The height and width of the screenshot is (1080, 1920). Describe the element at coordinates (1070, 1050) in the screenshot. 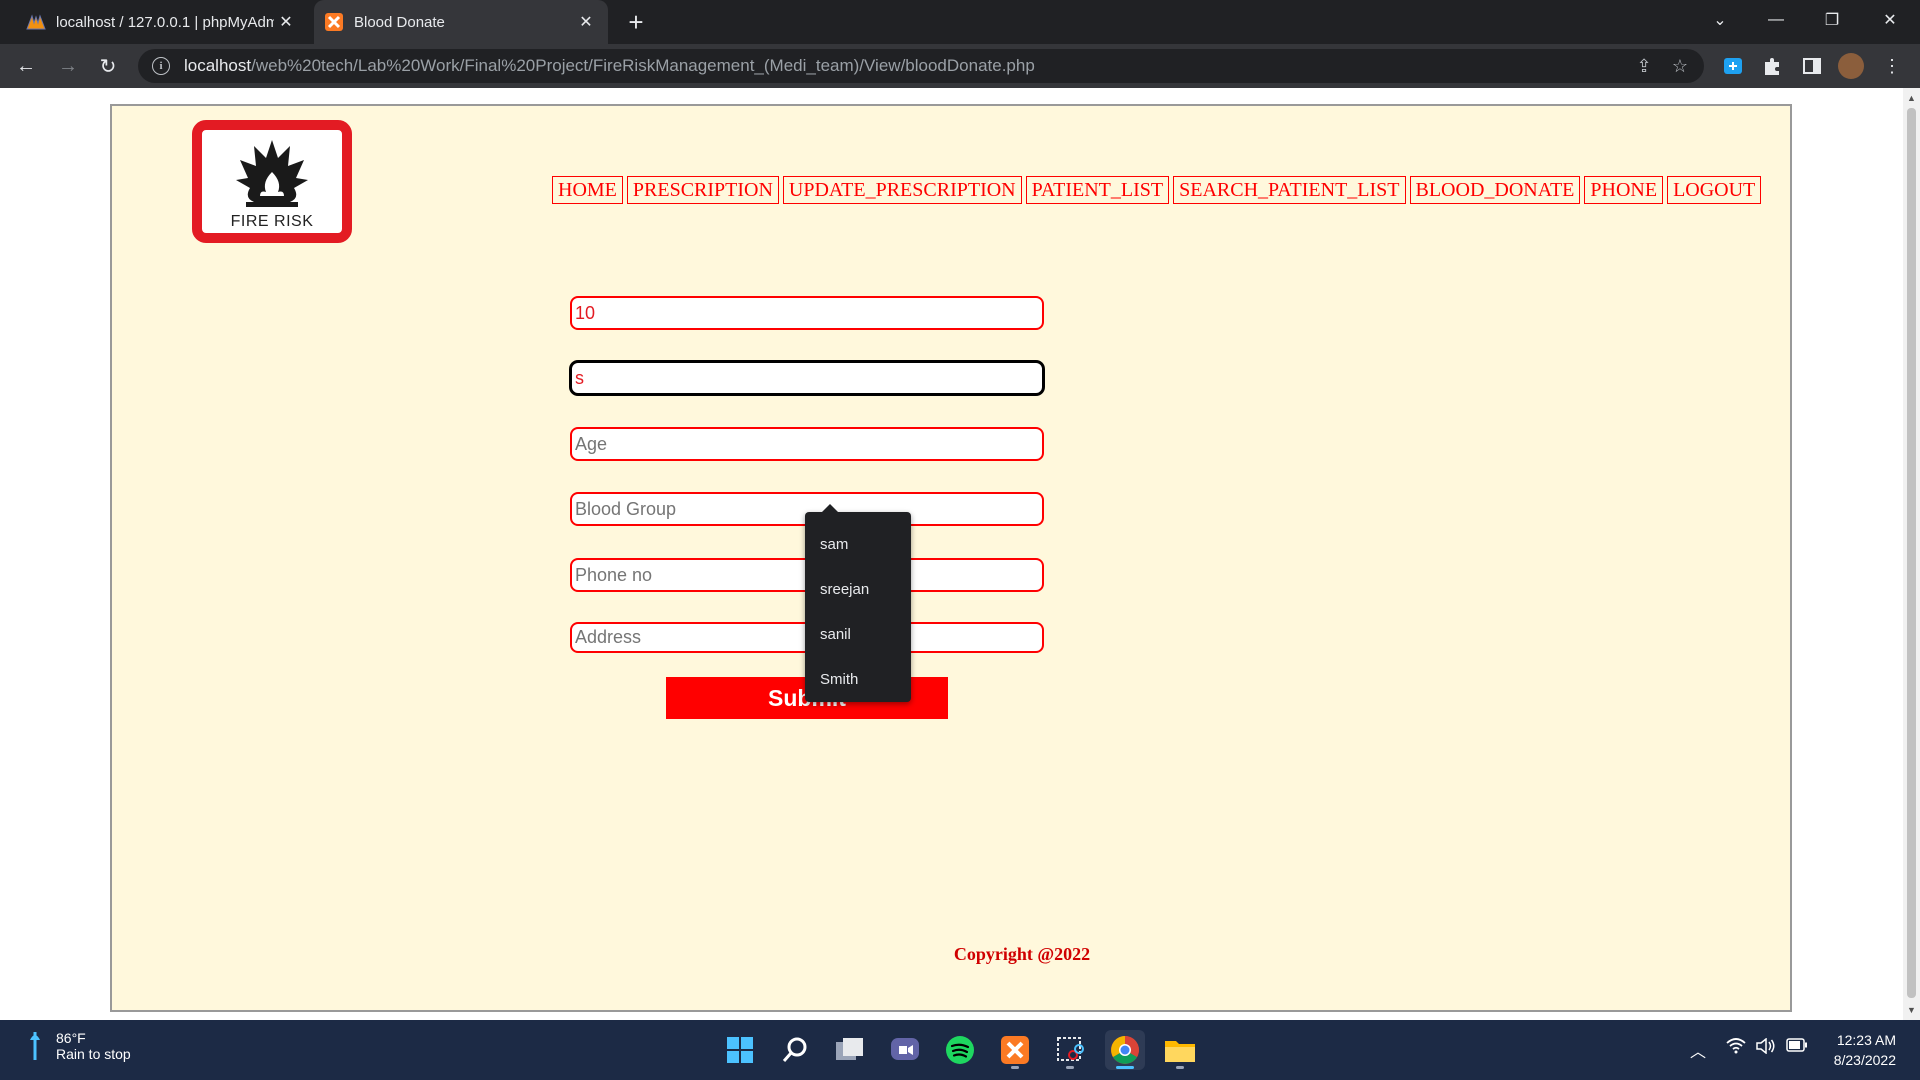

I see `snipping-tool-icon` at that location.